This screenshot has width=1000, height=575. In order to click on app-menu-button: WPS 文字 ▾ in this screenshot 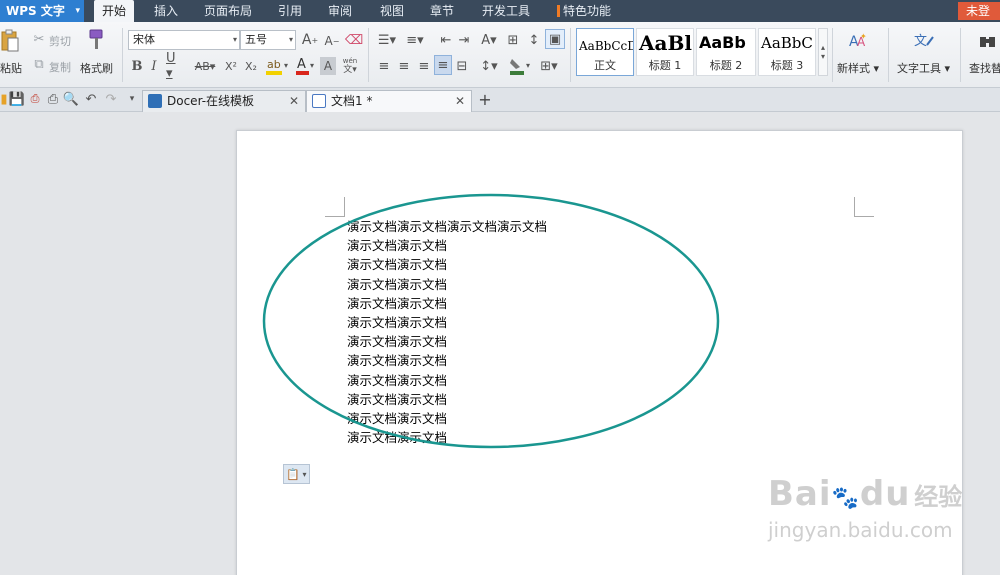, I will do `click(42, 11)`.